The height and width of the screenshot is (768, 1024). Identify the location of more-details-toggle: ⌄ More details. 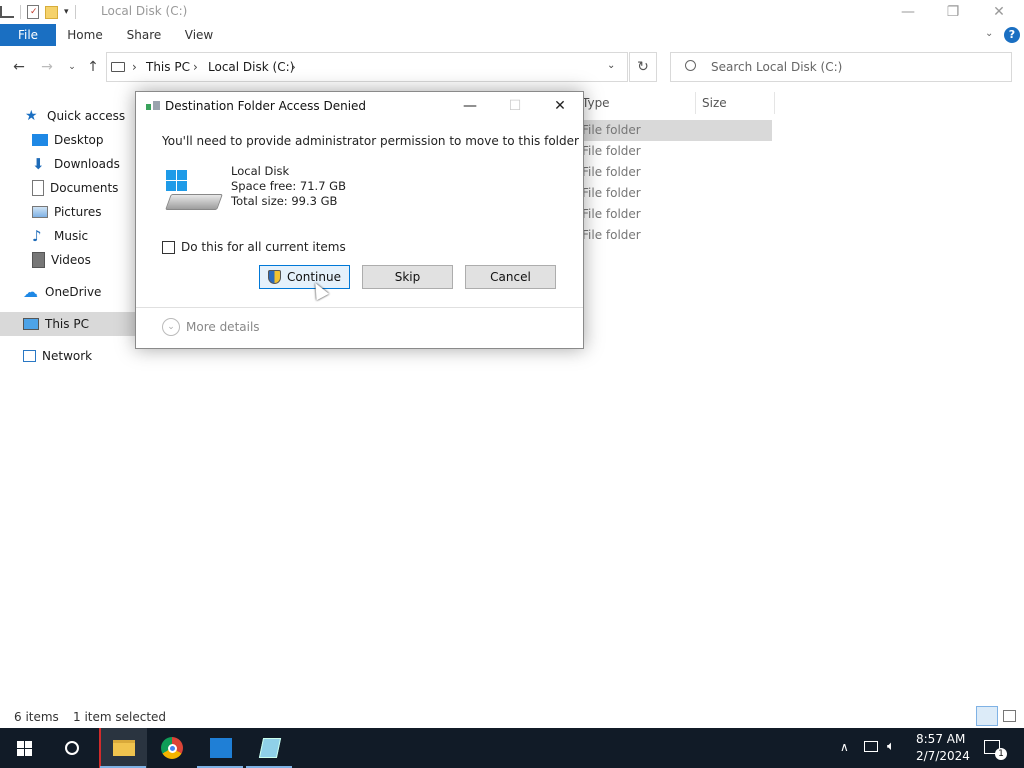
(211, 327).